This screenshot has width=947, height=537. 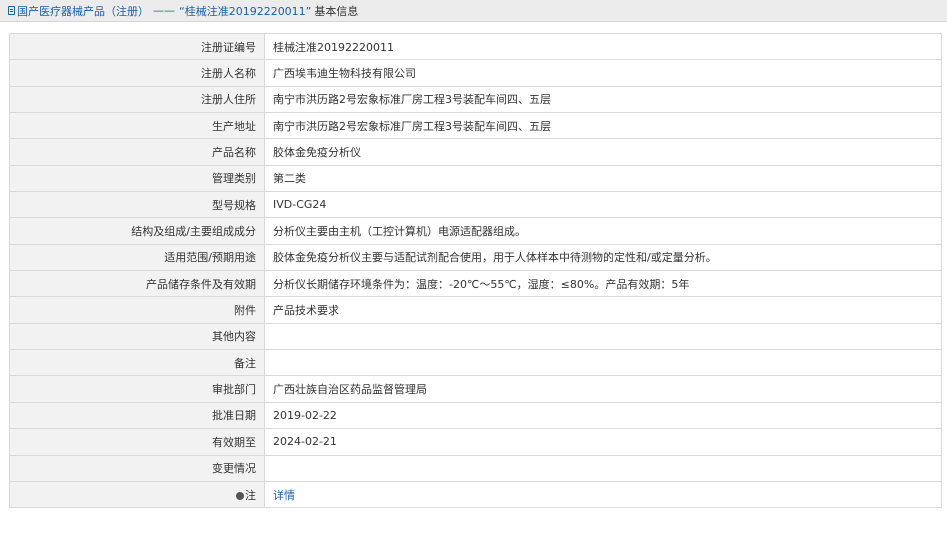 What do you see at coordinates (137, 415) in the screenshot?
I see `field-label: 批准日期` at bounding box center [137, 415].